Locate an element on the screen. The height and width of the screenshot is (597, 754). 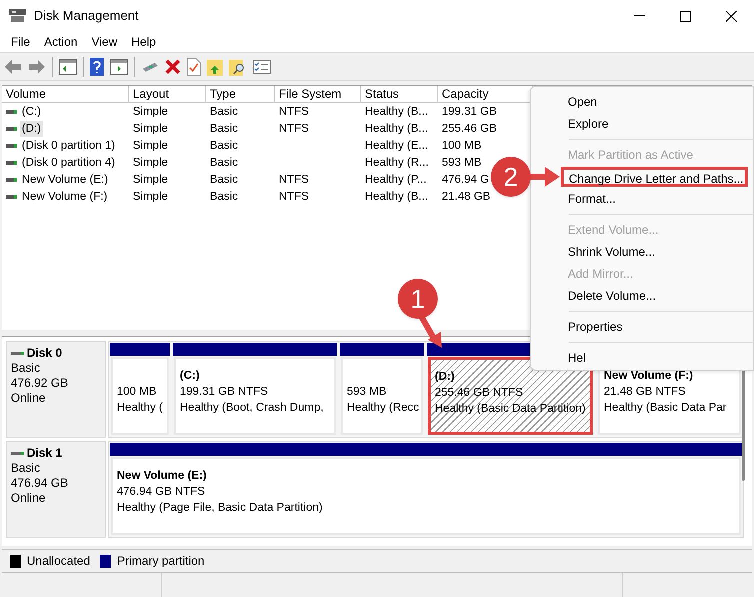
forward-arrow-icon is located at coordinates (37, 66).